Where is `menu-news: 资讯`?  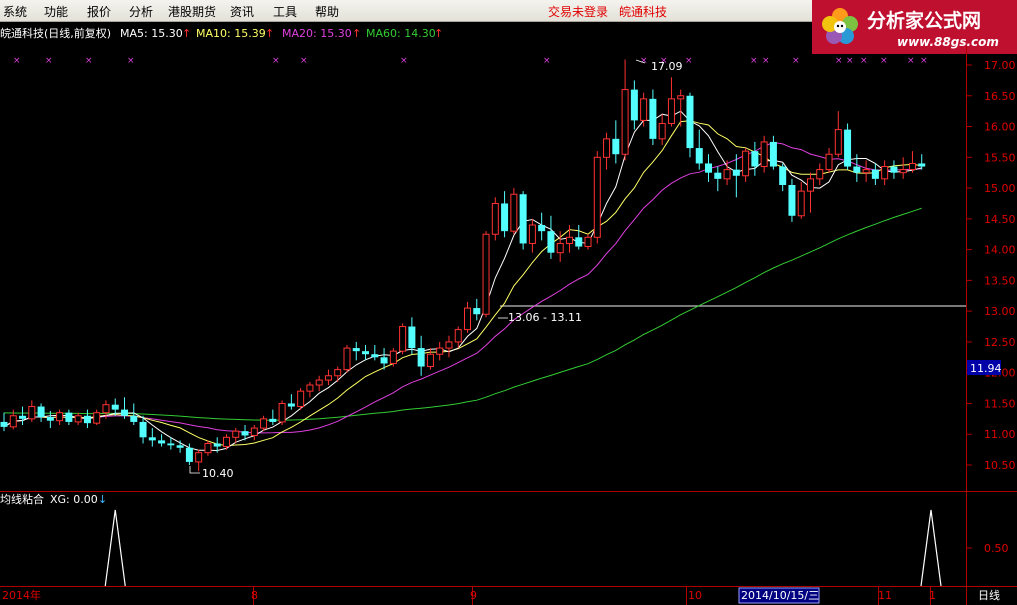 menu-news: 资讯 is located at coordinates (242, 11).